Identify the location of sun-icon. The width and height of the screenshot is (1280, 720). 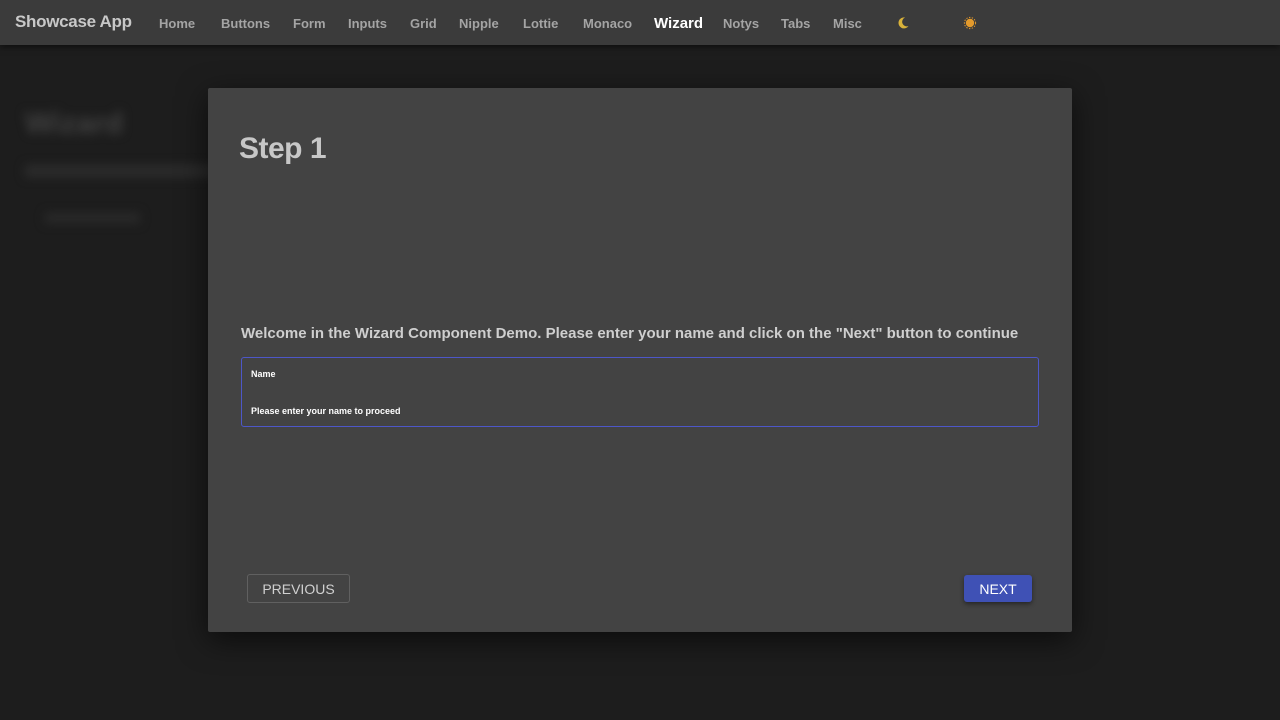
(970, 23).